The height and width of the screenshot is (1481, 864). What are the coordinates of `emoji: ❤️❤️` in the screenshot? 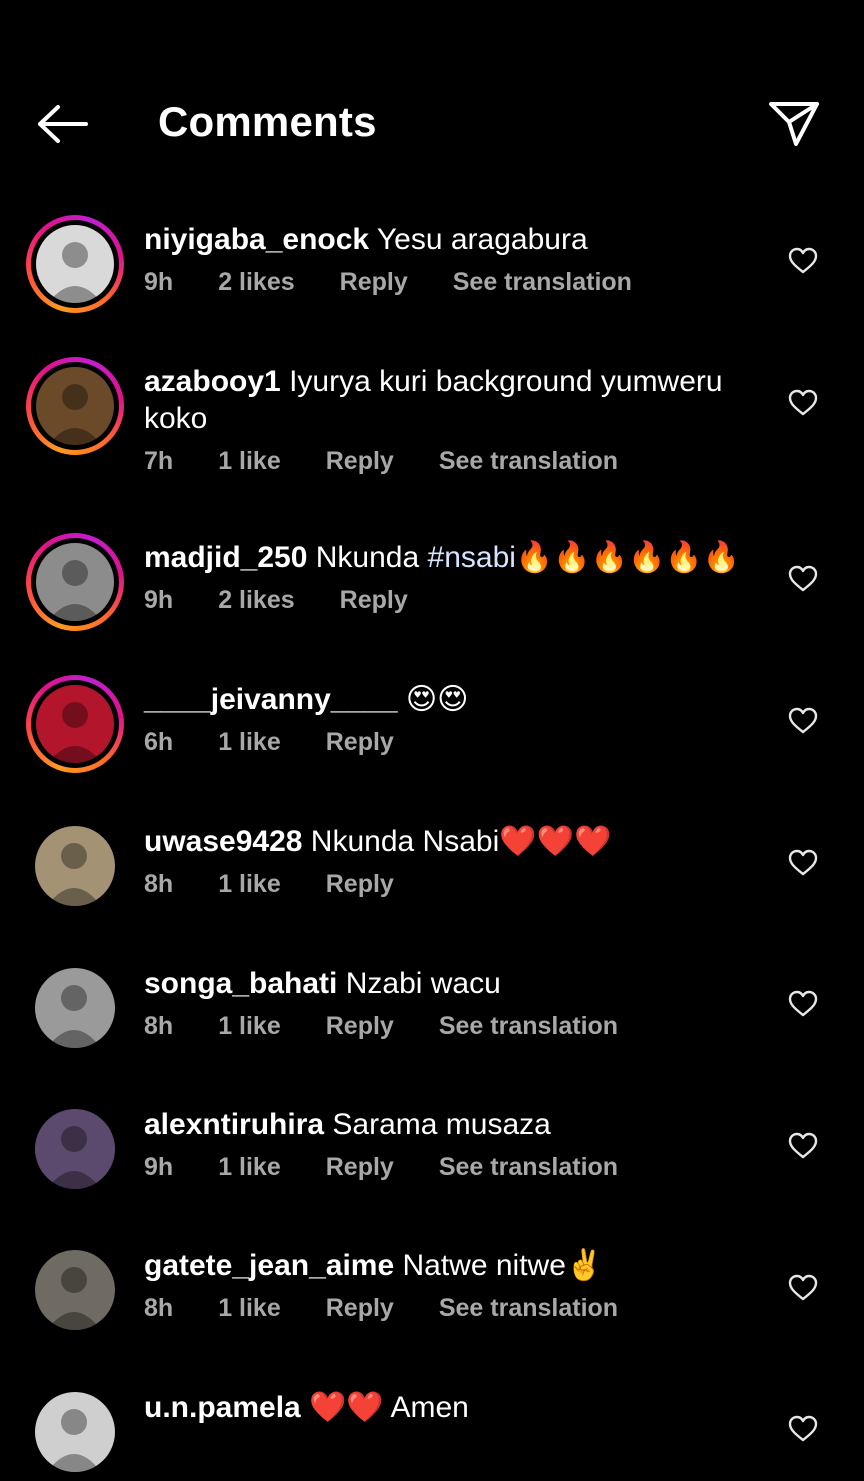 It's located at (346, 1407).